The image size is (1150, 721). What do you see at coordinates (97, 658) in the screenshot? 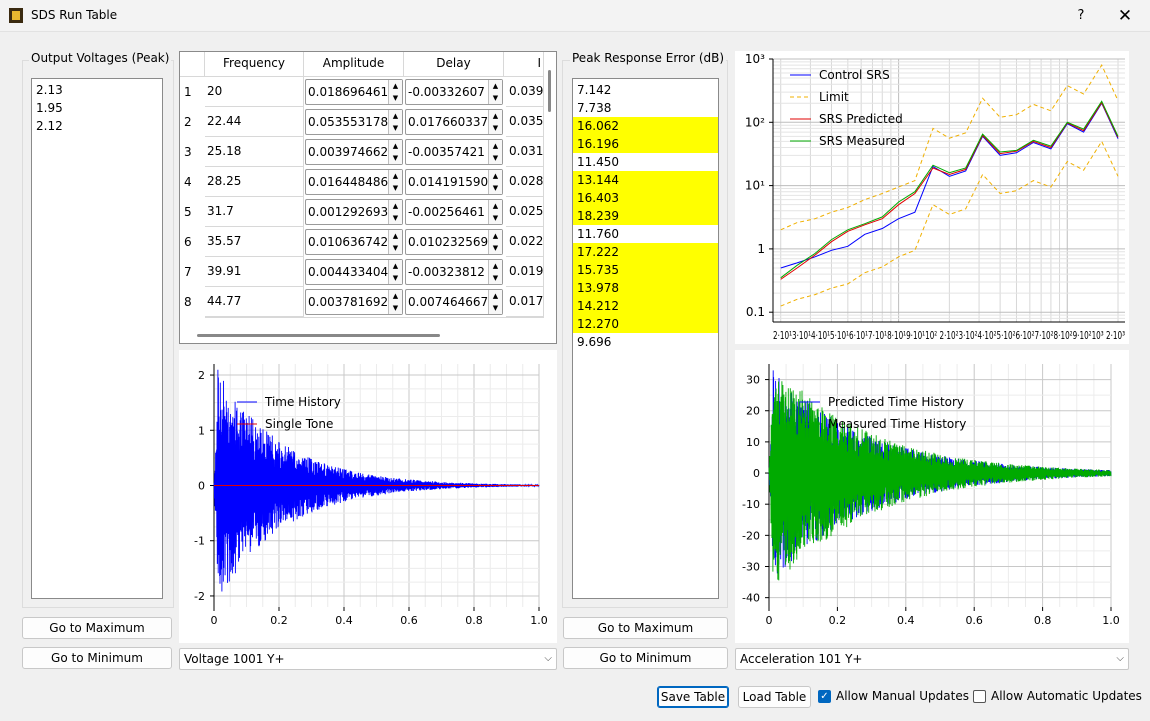
I see `voltage-go-min-button: Go to Minimum` at bounding box center [97, 658].